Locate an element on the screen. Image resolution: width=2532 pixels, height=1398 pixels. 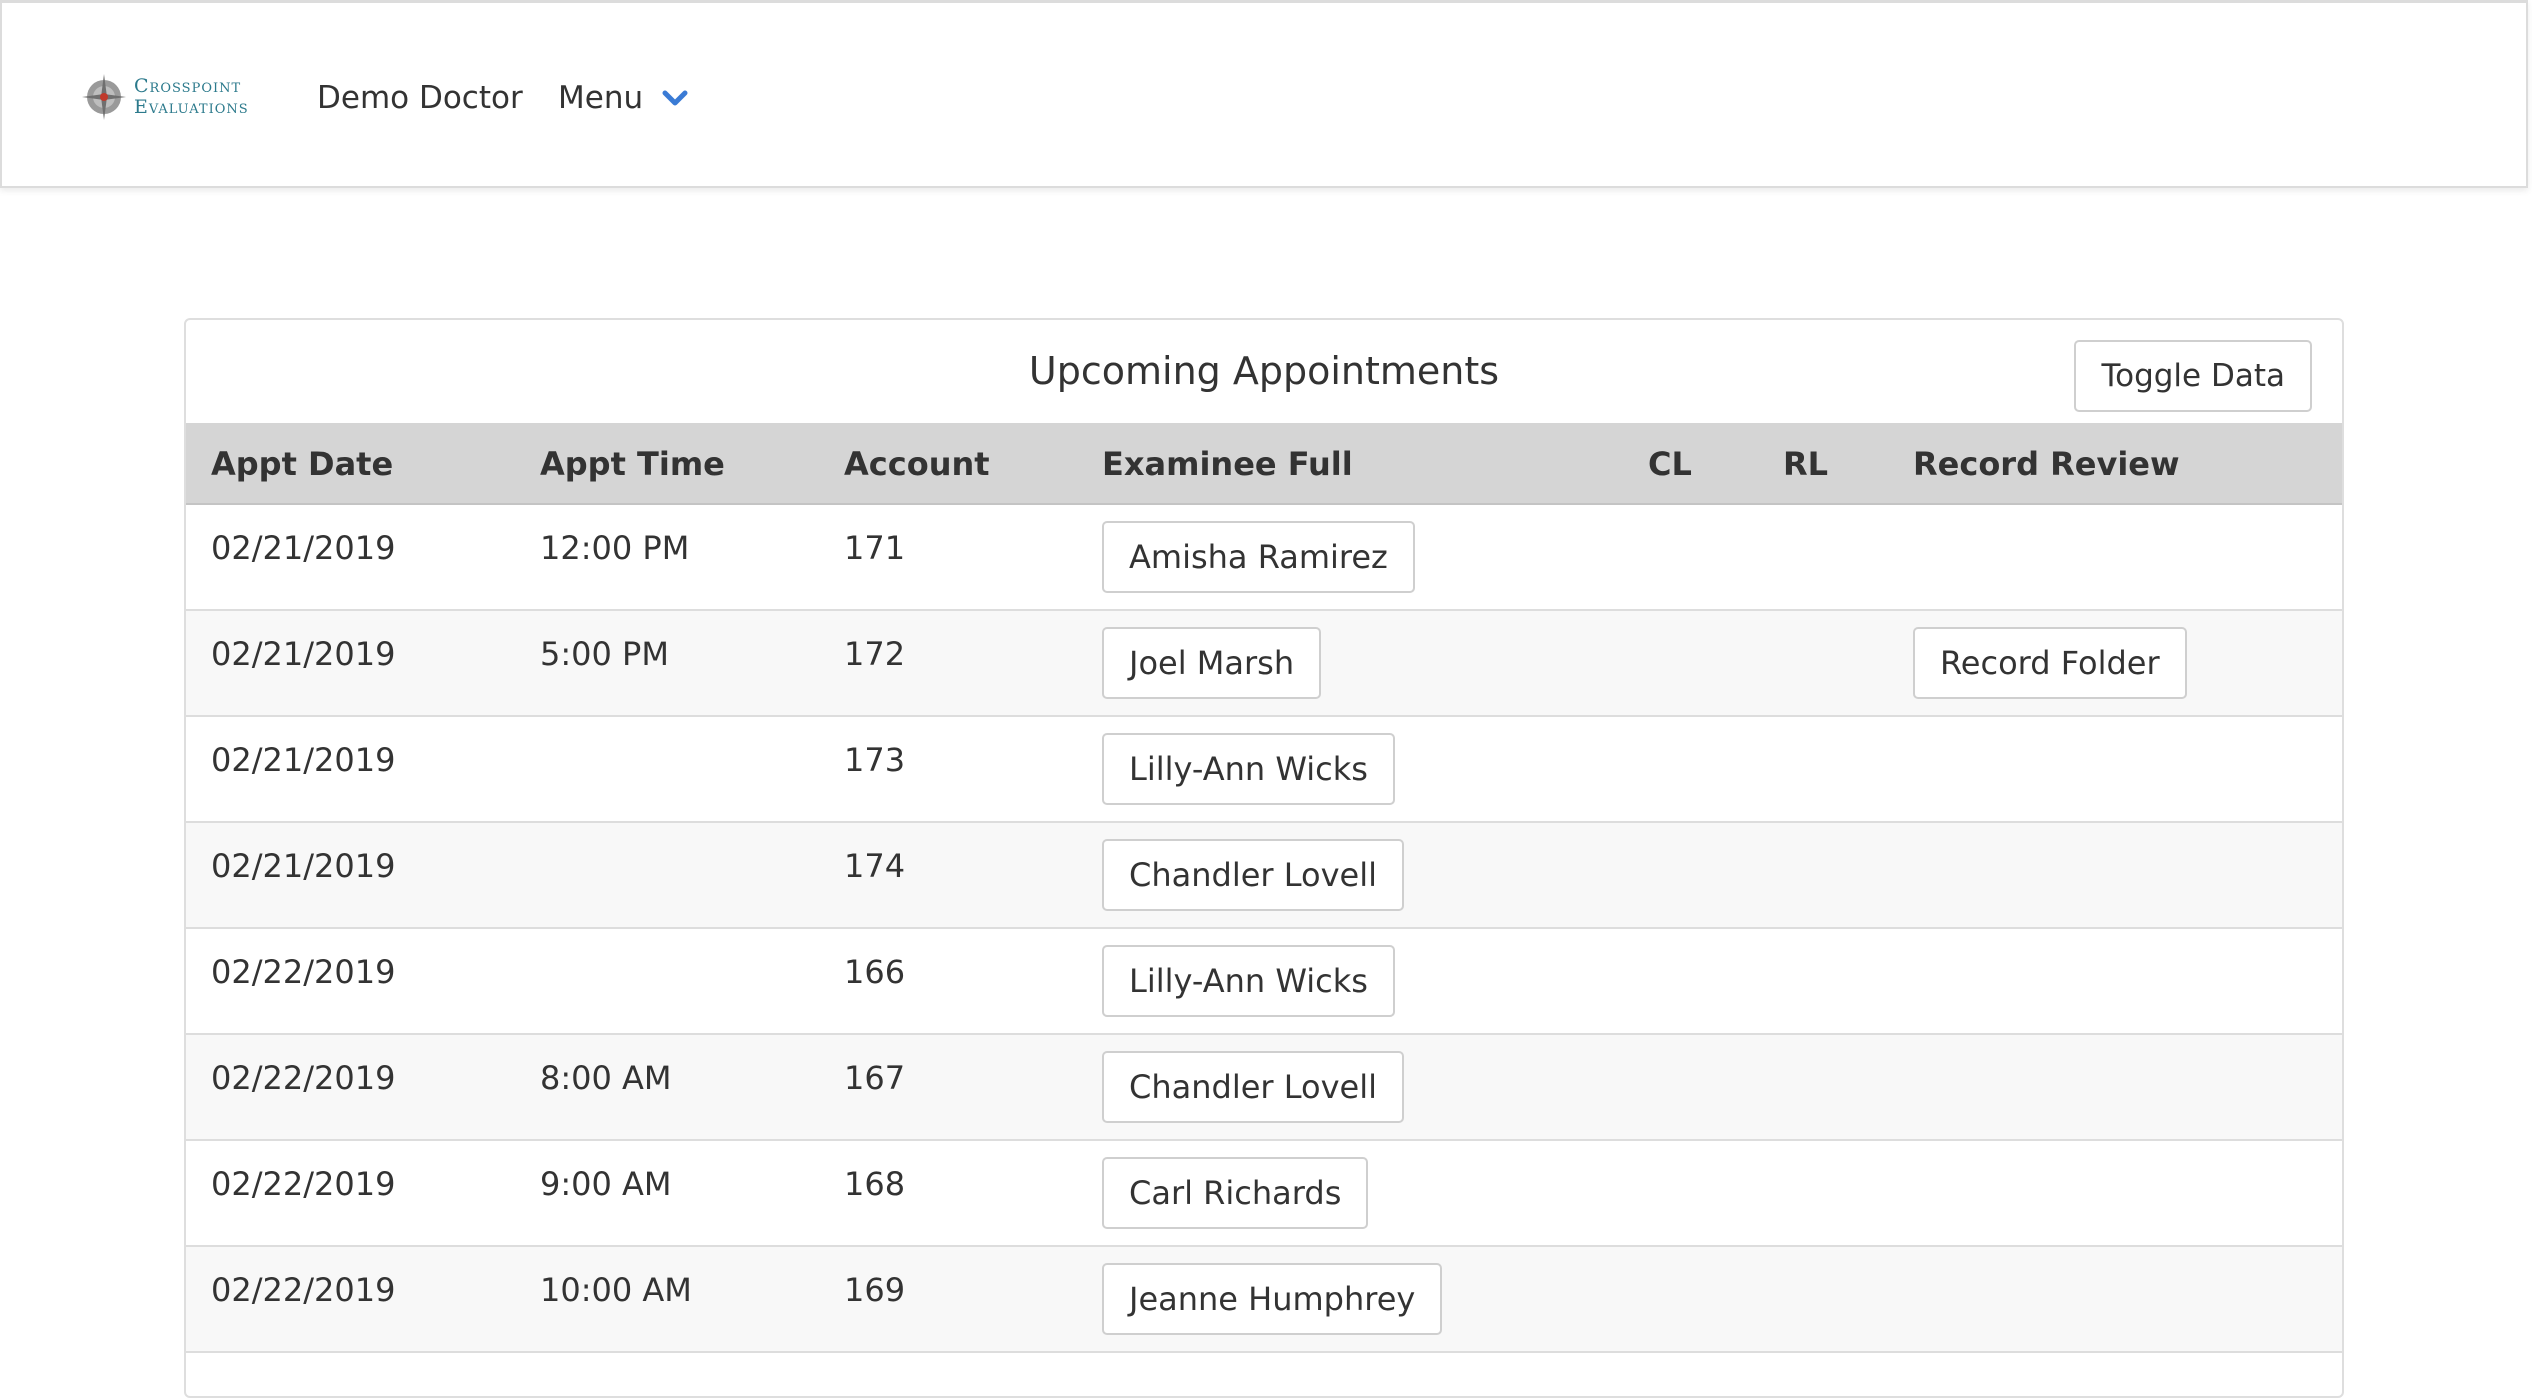
examinee-button: Carl Richards is located at coordinates (1235, 1193).